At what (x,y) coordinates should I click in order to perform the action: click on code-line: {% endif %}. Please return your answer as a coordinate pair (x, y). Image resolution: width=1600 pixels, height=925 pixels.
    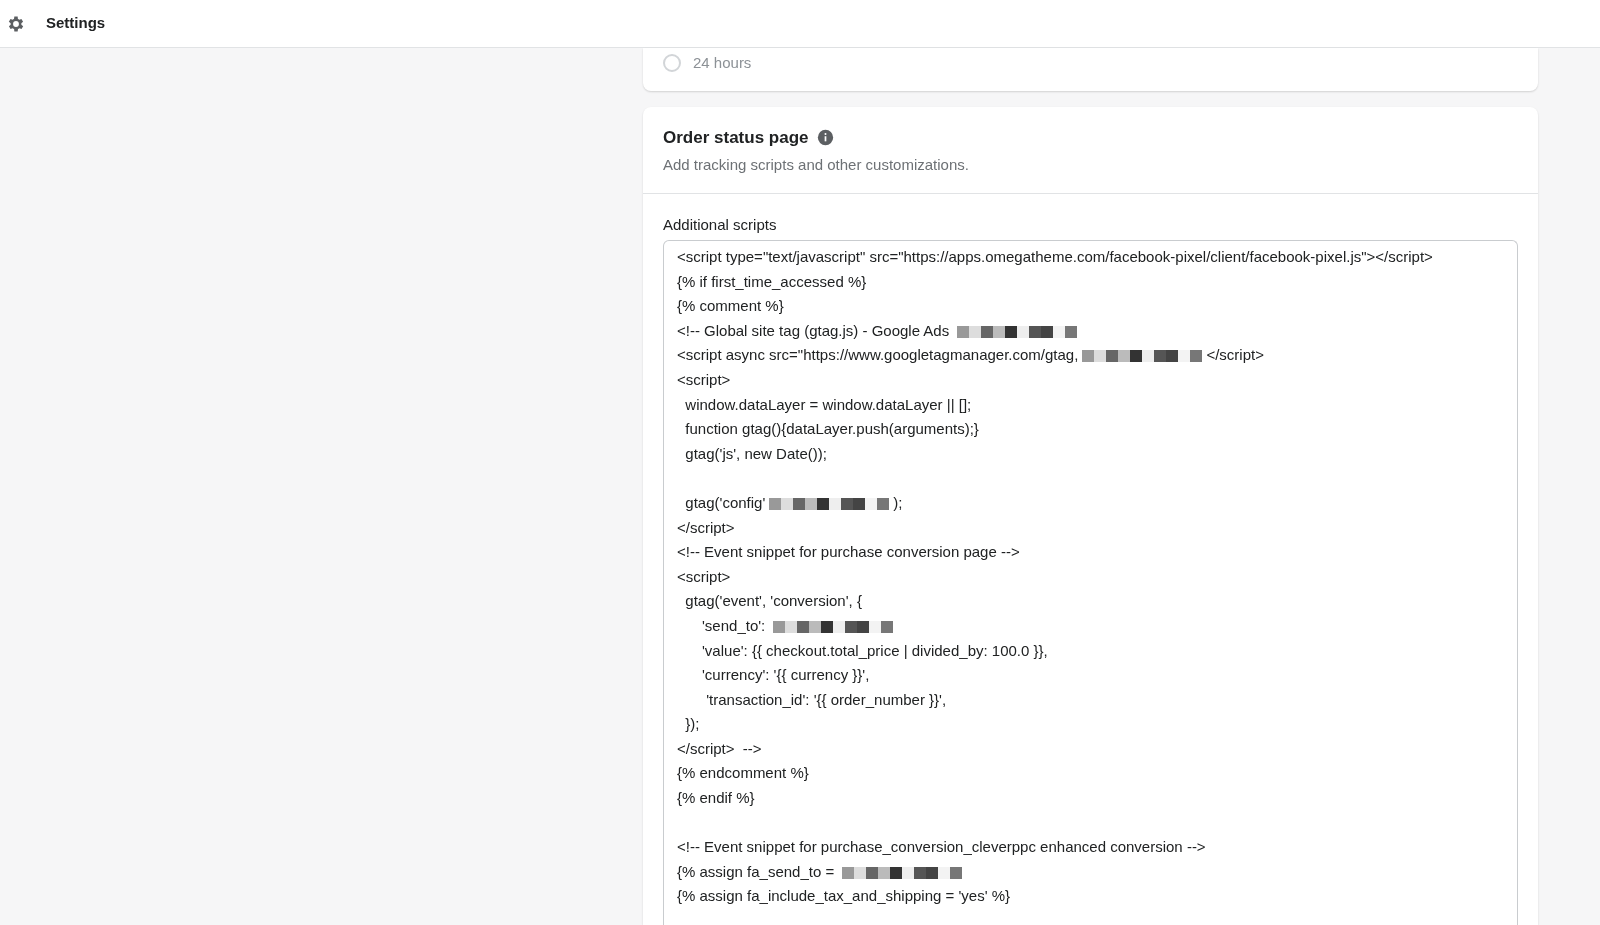
    Looking at the image, I should click on (716, 798).